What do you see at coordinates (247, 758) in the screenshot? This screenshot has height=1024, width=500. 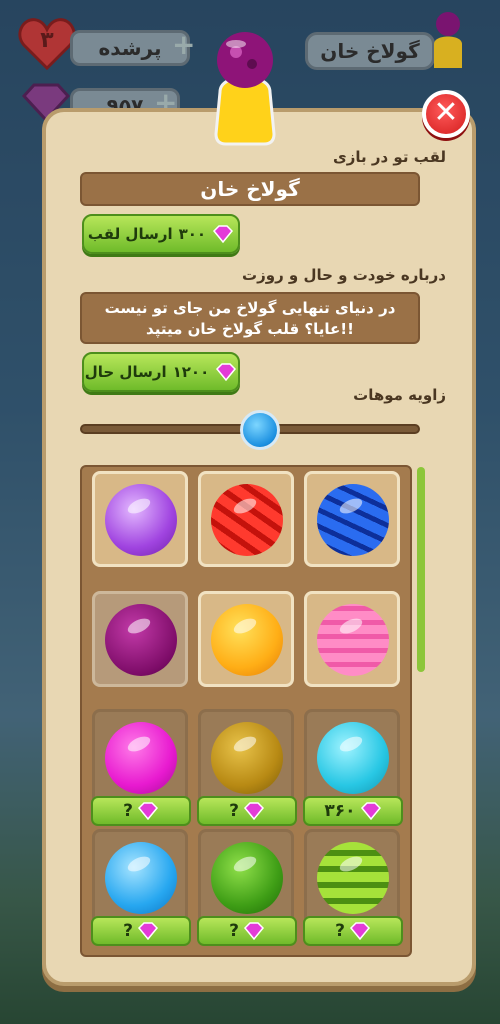 I see `skin-ball-gold-leopard` at bounding box center [247, 758].